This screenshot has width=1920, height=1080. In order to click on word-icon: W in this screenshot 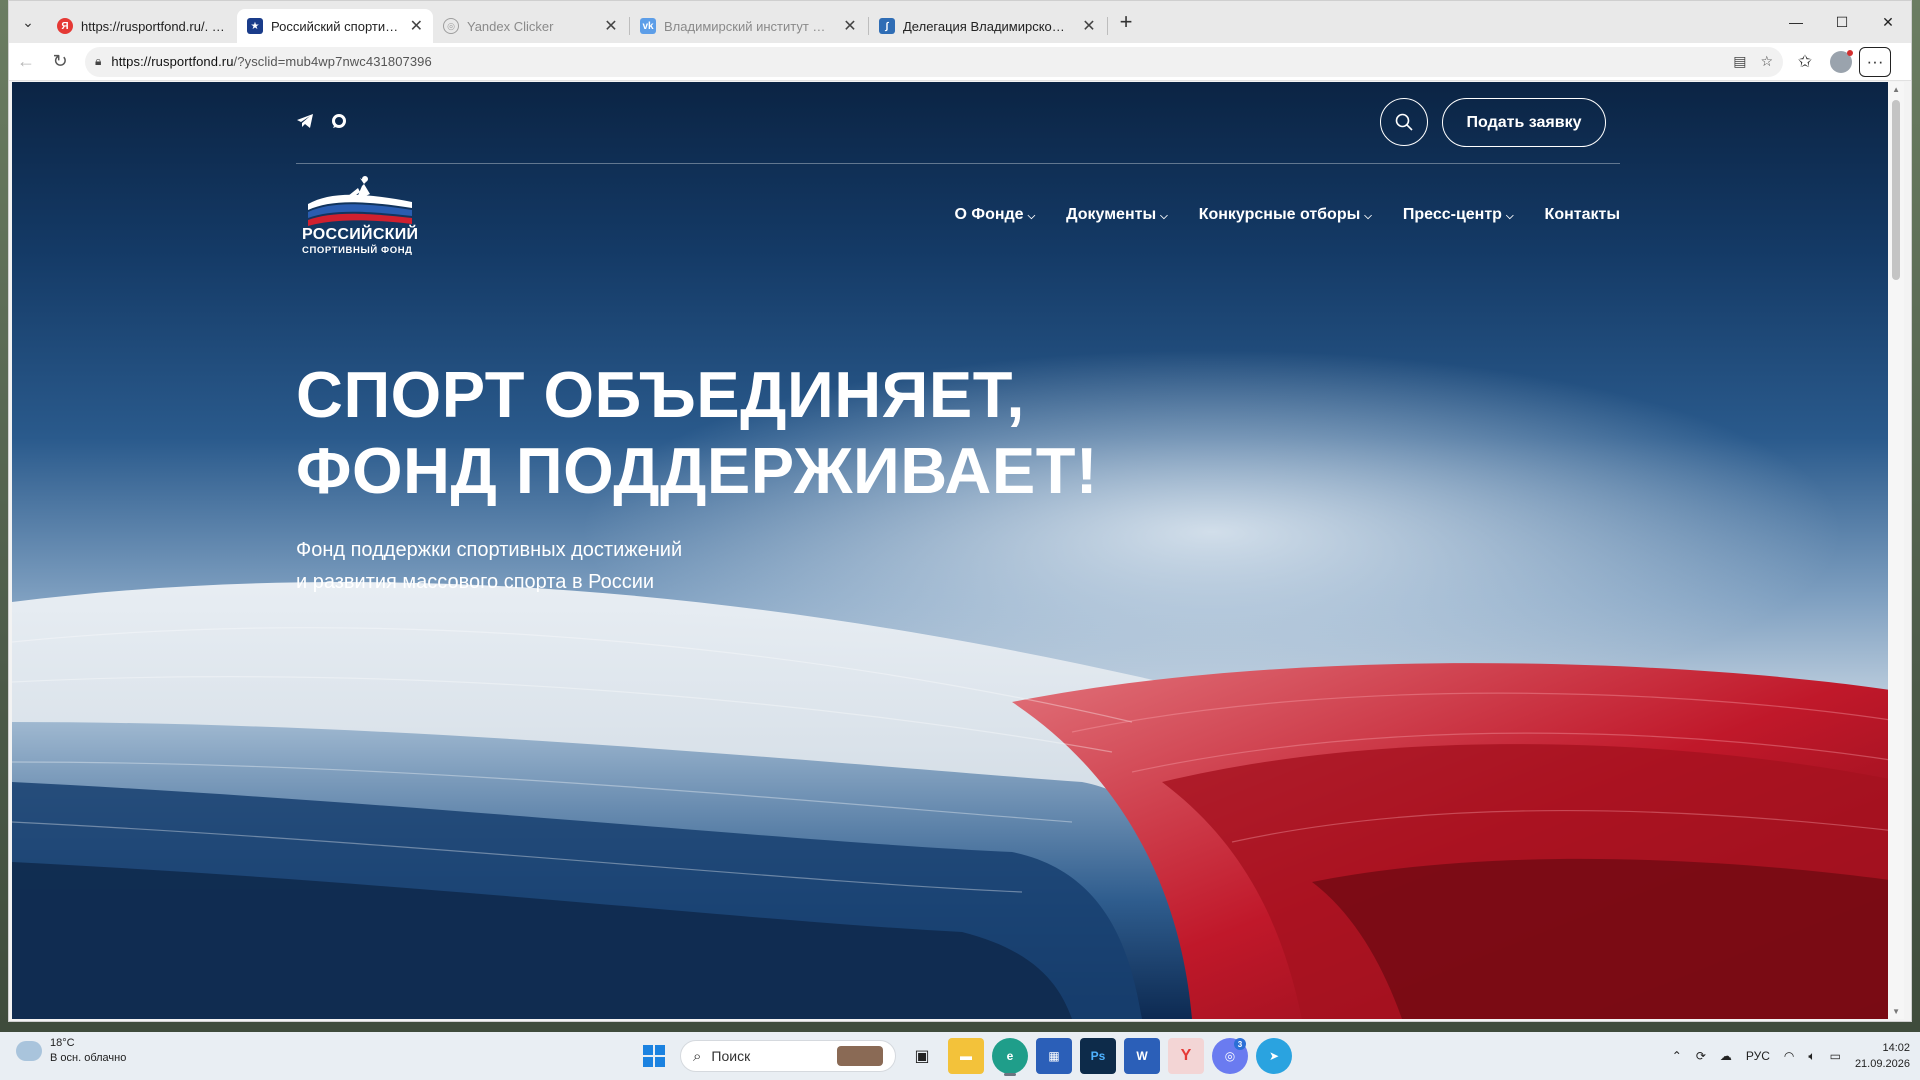, I will do `click(1142, 1056)`.